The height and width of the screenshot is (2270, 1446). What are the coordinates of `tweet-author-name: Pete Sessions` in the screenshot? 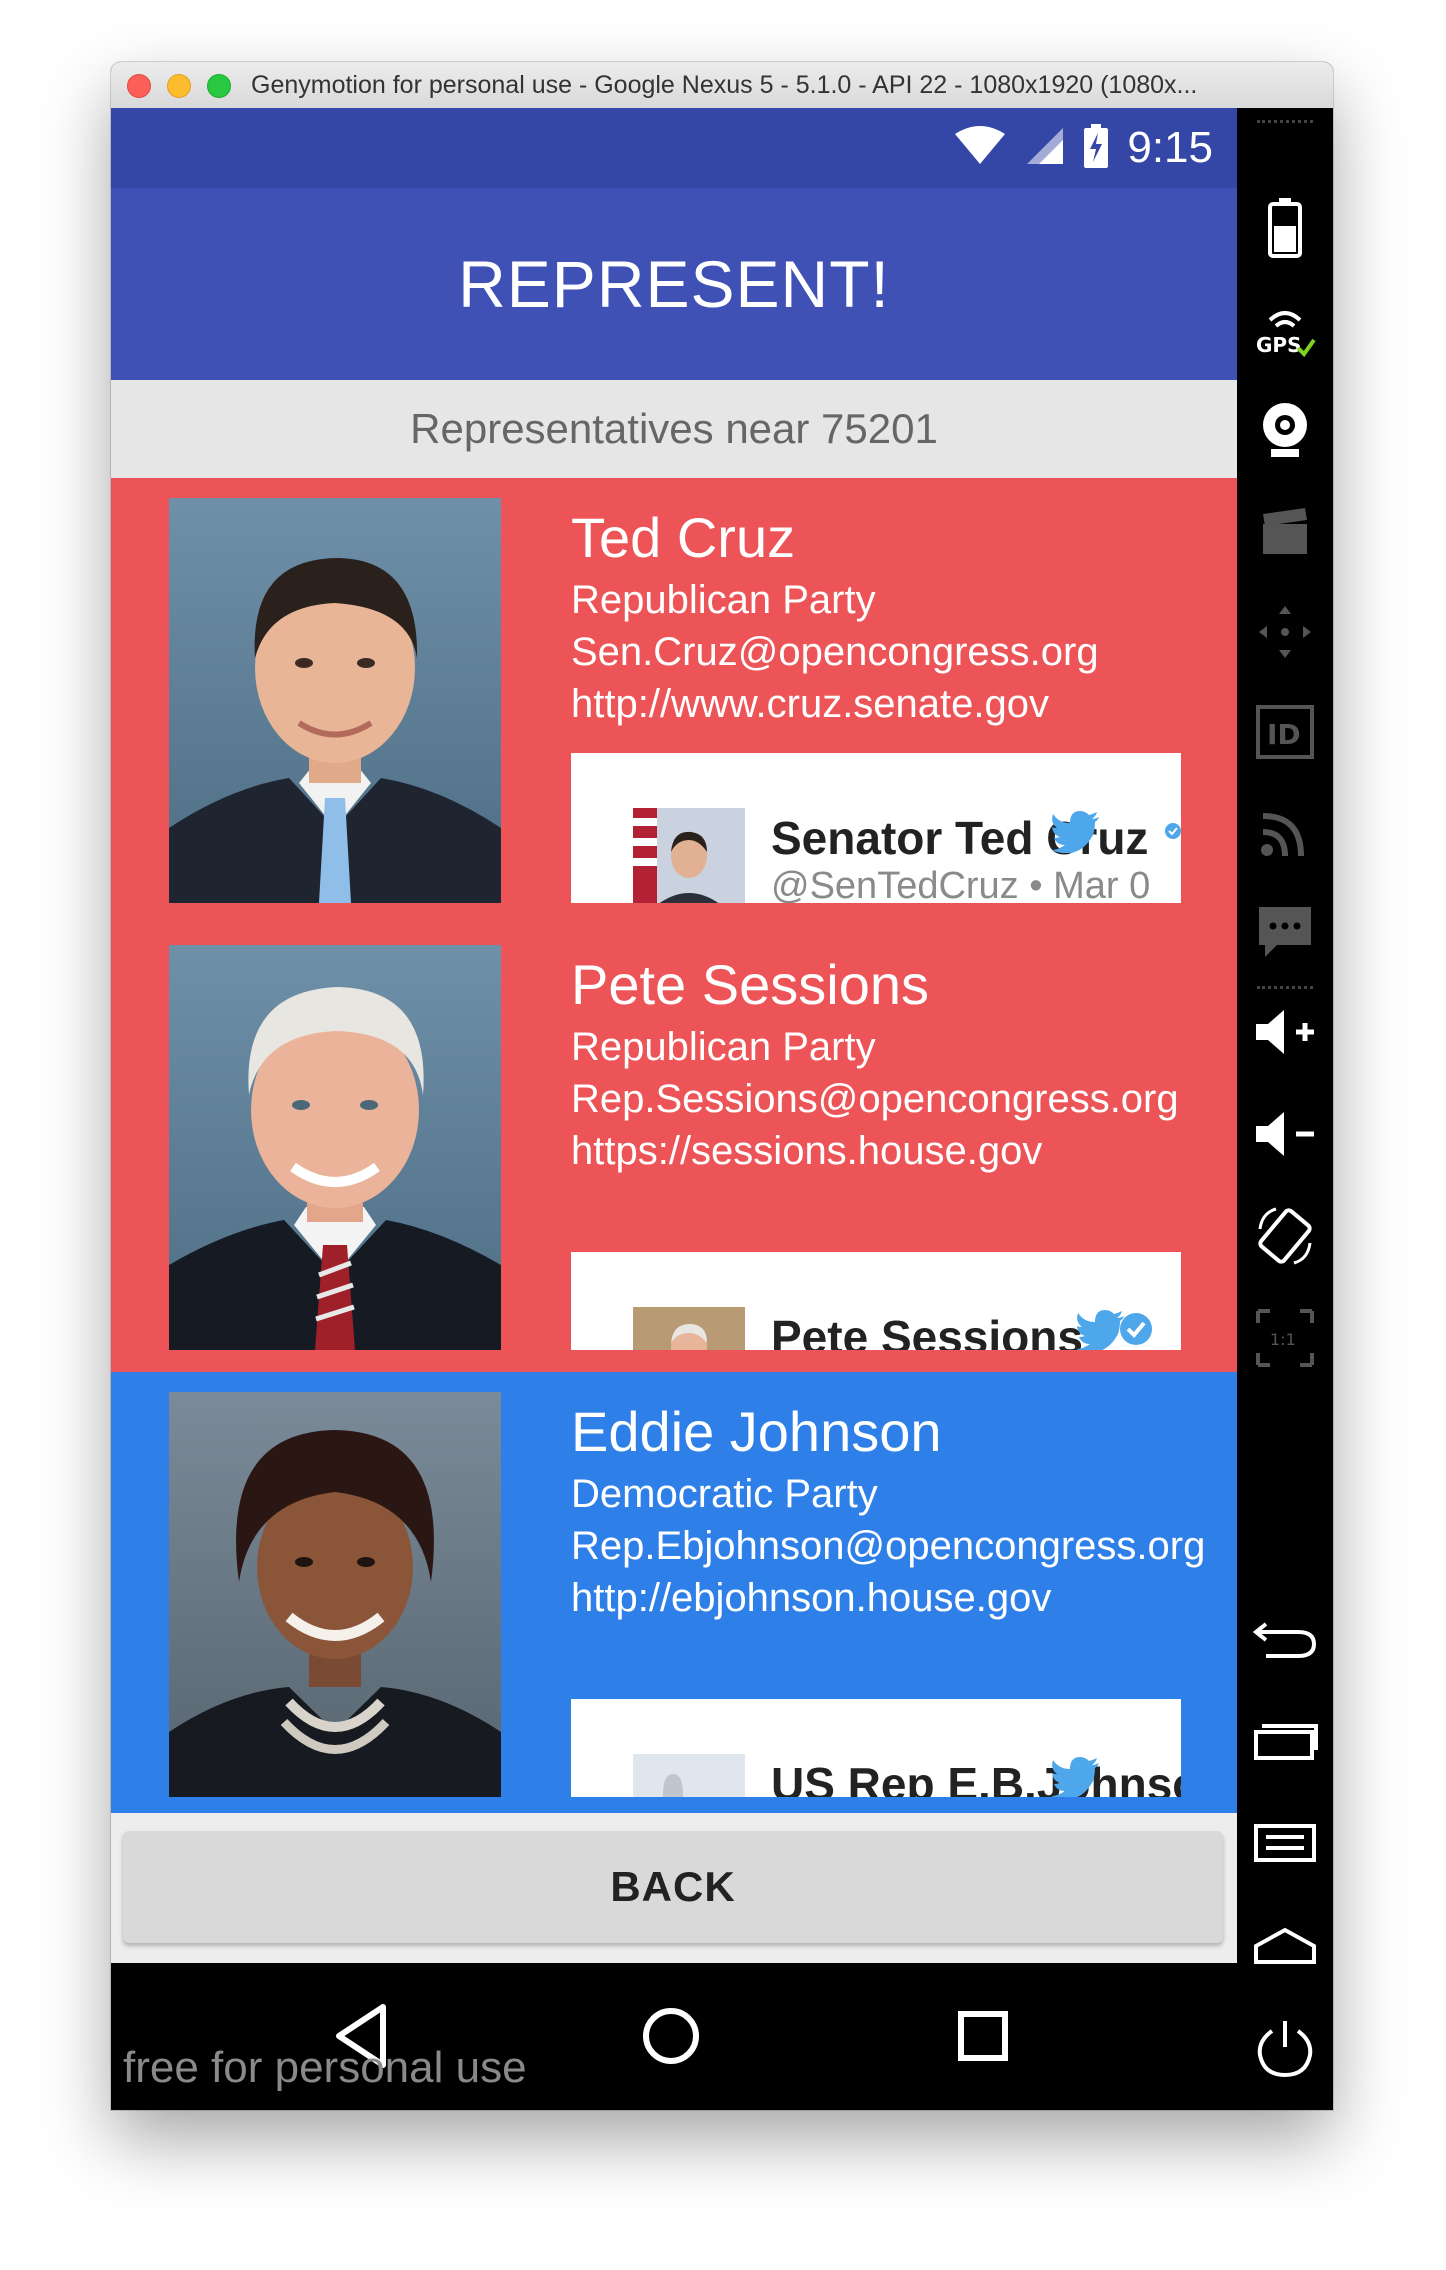 It's located at (927, 1330).